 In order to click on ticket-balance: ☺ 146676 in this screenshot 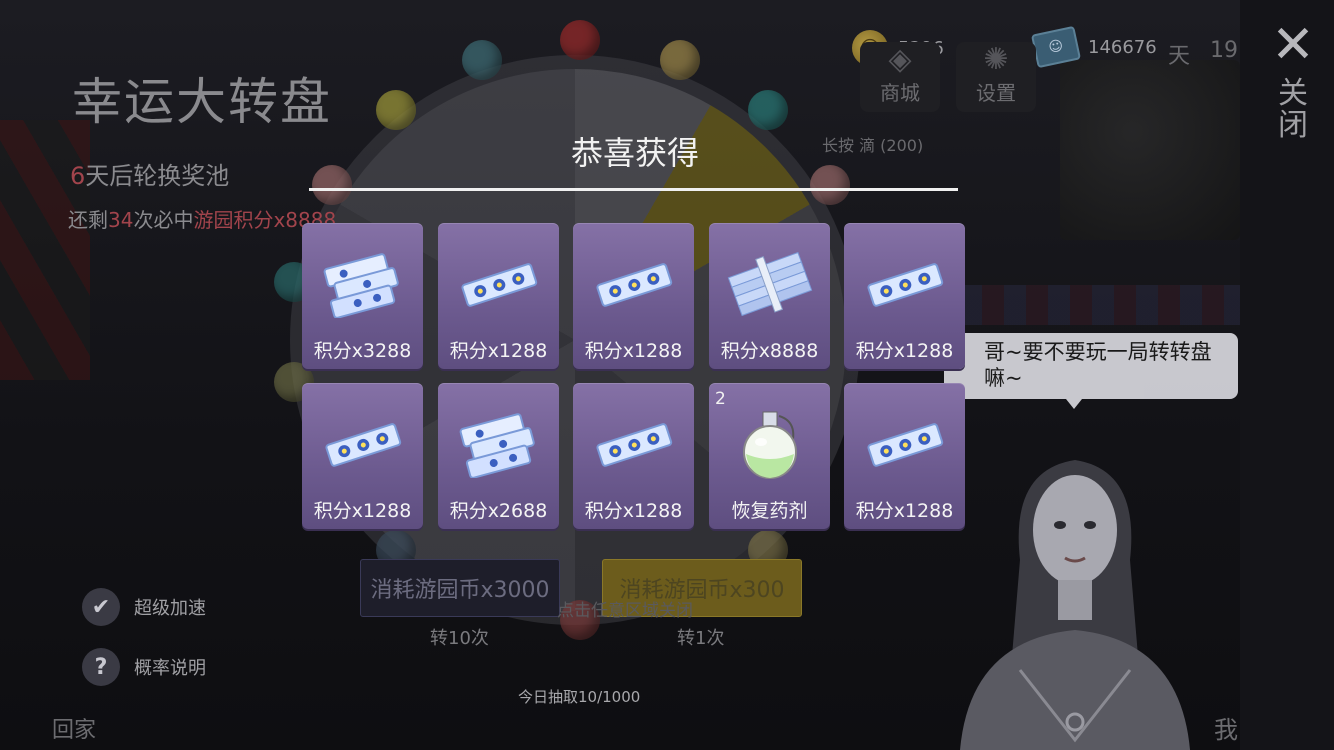, I will do `click(1093, 47)`.